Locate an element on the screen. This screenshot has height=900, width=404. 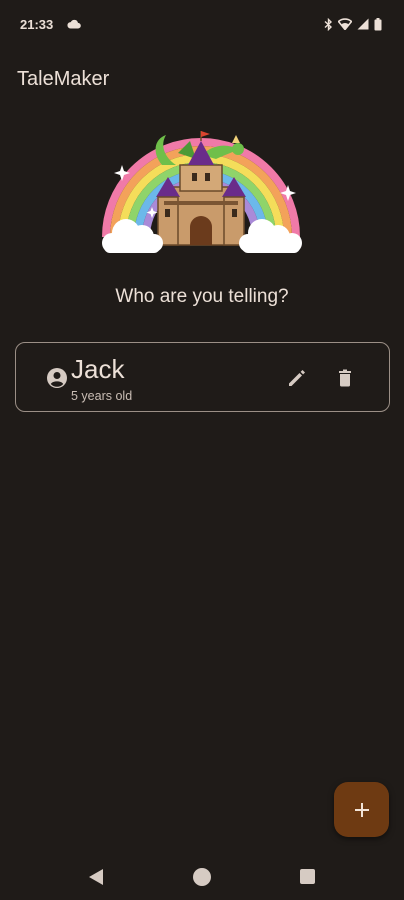
status-bar: 21:33 is located at coordinates (202, 24).